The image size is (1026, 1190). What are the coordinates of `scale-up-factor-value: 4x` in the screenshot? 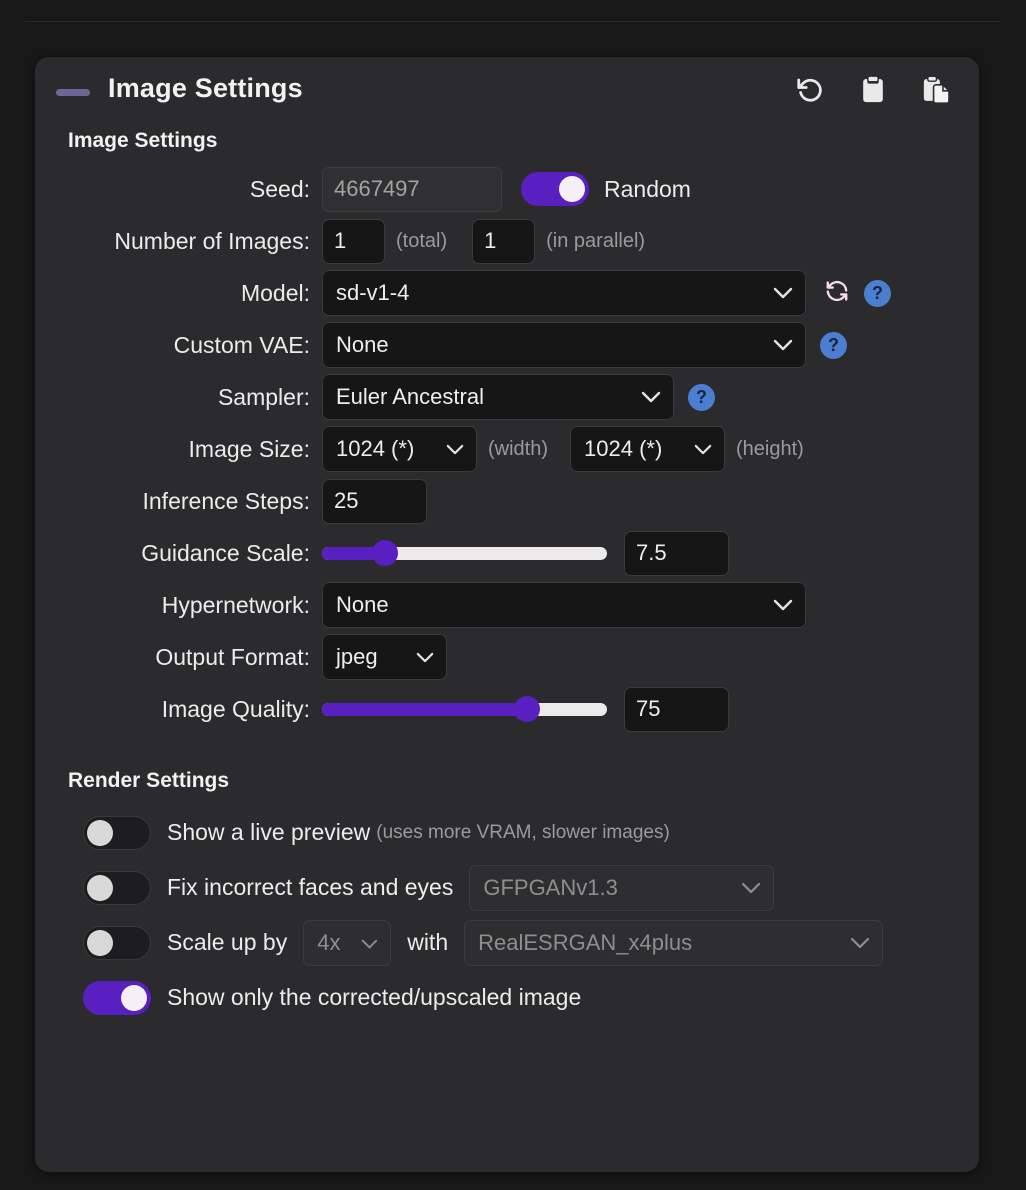 It's located at (329, 942).